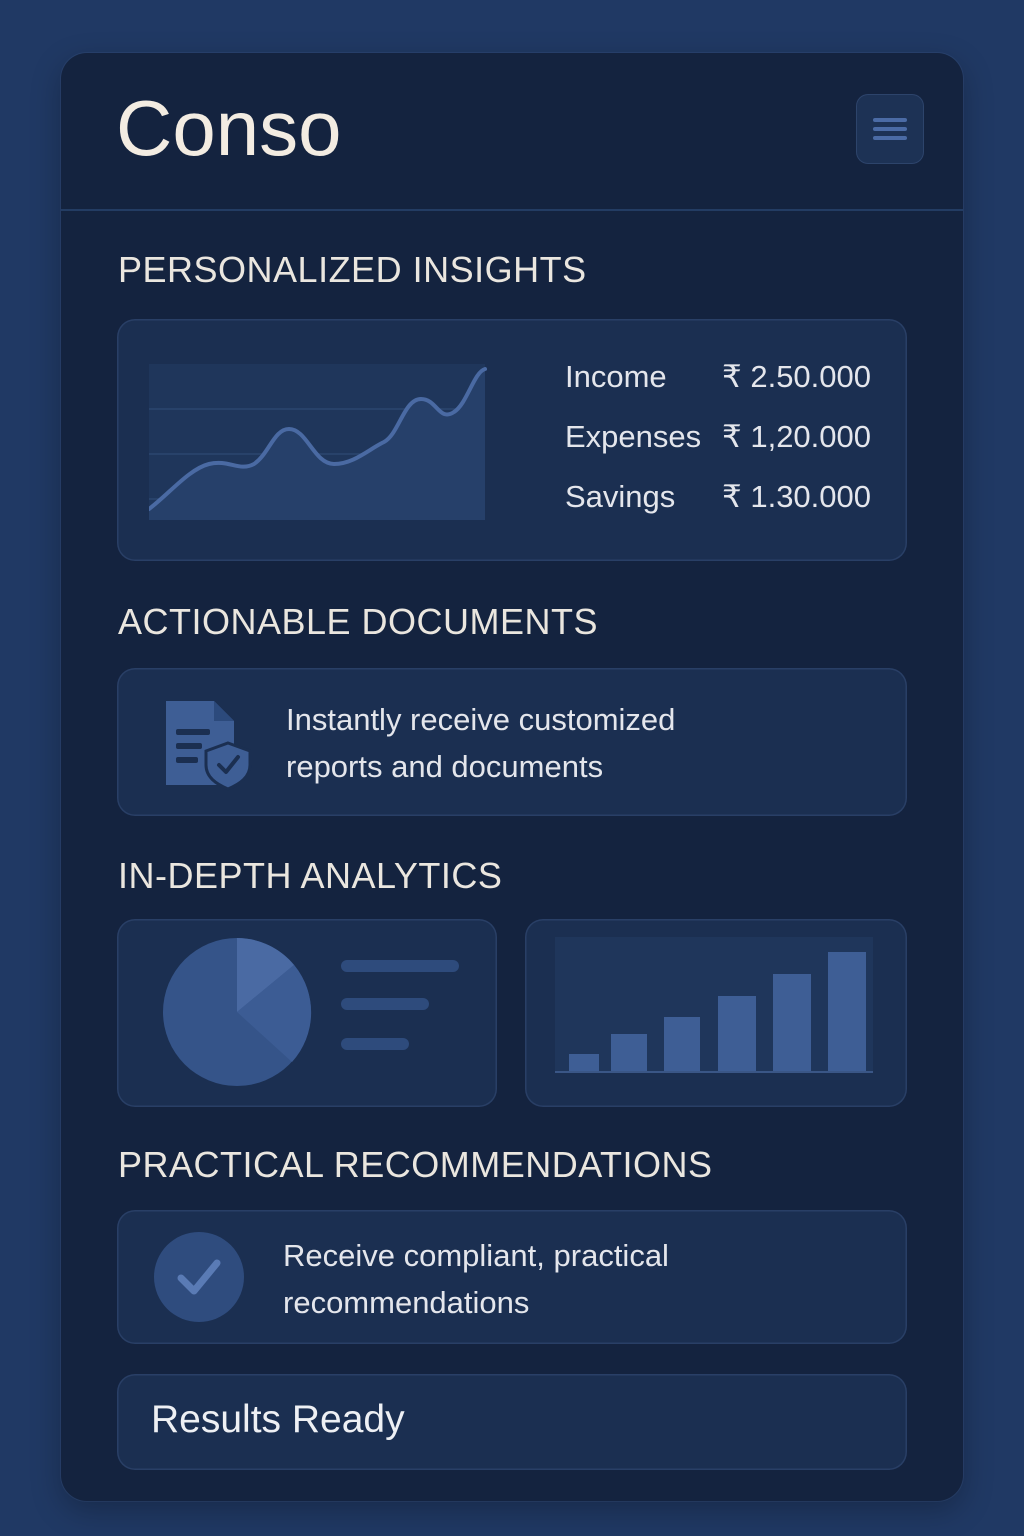  What do you see at coordinates (415, 1164) in the screenshot?
I see `recommendations-title: PRACTICAL RECOMMENDATIONS` at bounding box center [415, 1164].